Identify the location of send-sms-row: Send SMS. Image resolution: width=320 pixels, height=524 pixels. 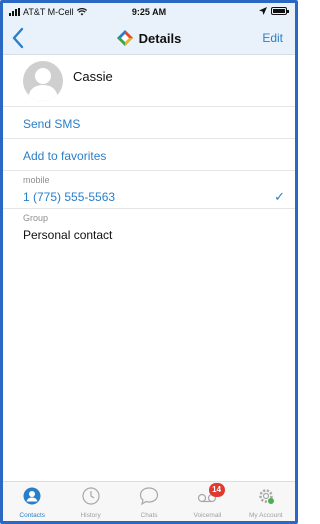
(149, 123).